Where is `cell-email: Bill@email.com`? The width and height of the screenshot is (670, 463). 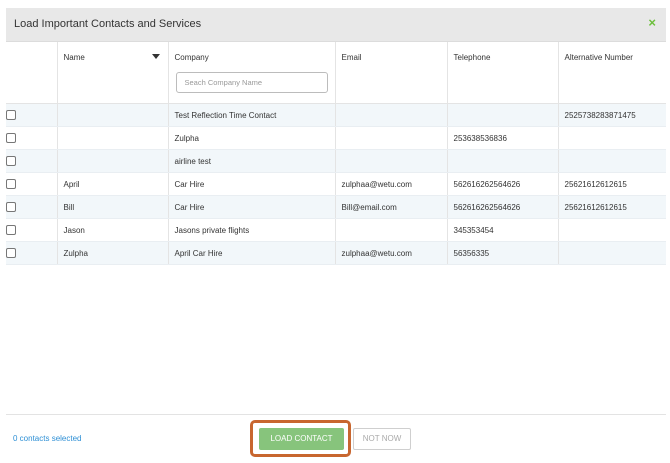 cell-email: Bill@email.com is located at coordinates (391, 207).